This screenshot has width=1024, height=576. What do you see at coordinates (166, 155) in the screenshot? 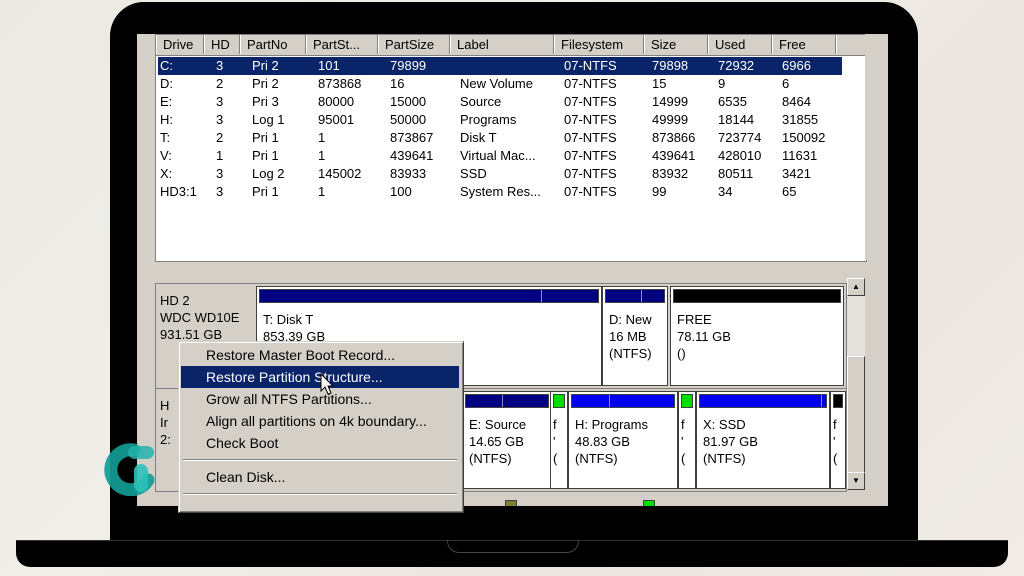
I see `cell-drive: V:` at bounding box center [166, 155].